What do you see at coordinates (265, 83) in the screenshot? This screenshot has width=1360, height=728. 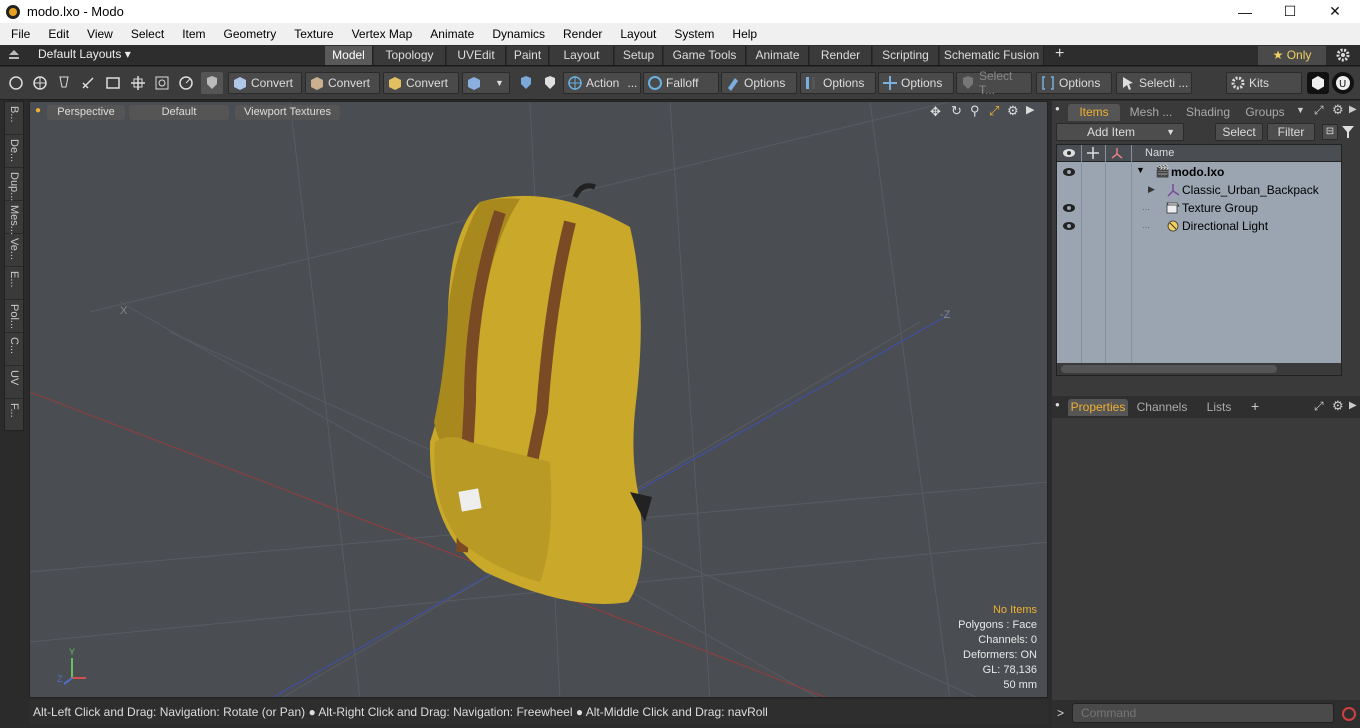 I see `convert-button-1: Convert` at bounding box center [265, 83].